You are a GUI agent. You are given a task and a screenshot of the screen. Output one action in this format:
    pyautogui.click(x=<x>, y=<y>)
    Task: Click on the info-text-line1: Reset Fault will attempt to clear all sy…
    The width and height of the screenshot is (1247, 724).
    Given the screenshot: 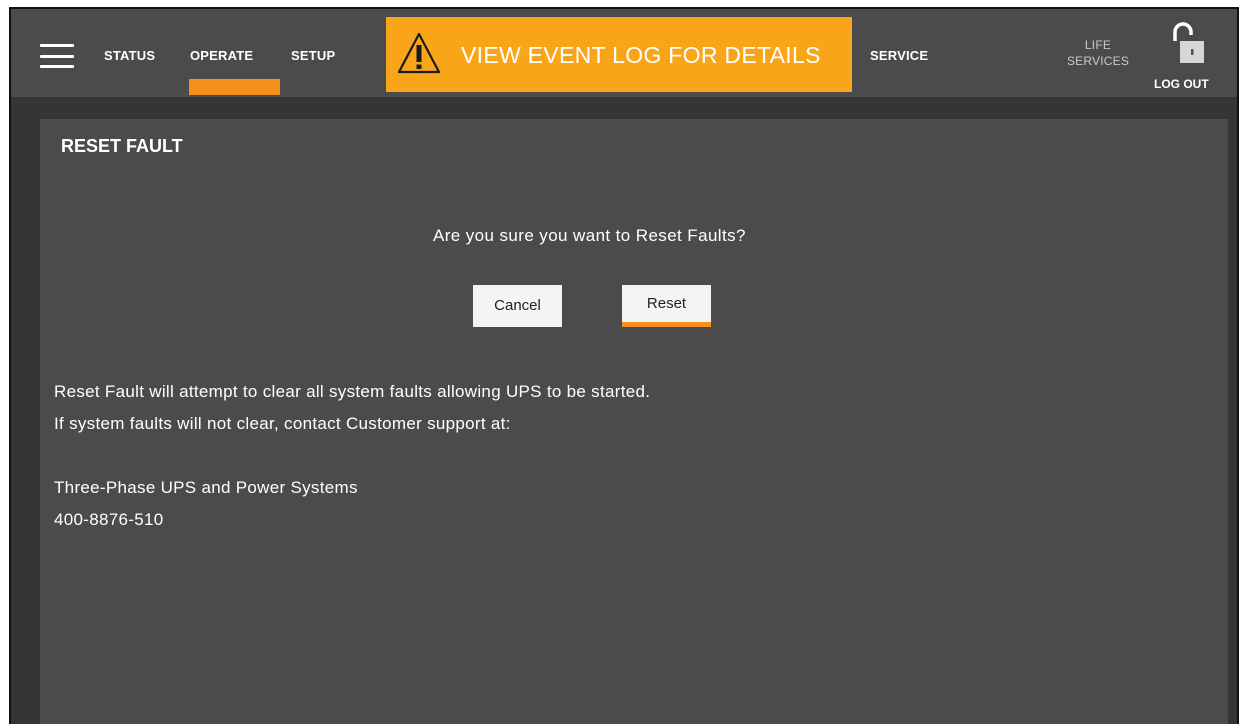 What is the action you would take?
    pyautogui.click(x=352, y=391)
    